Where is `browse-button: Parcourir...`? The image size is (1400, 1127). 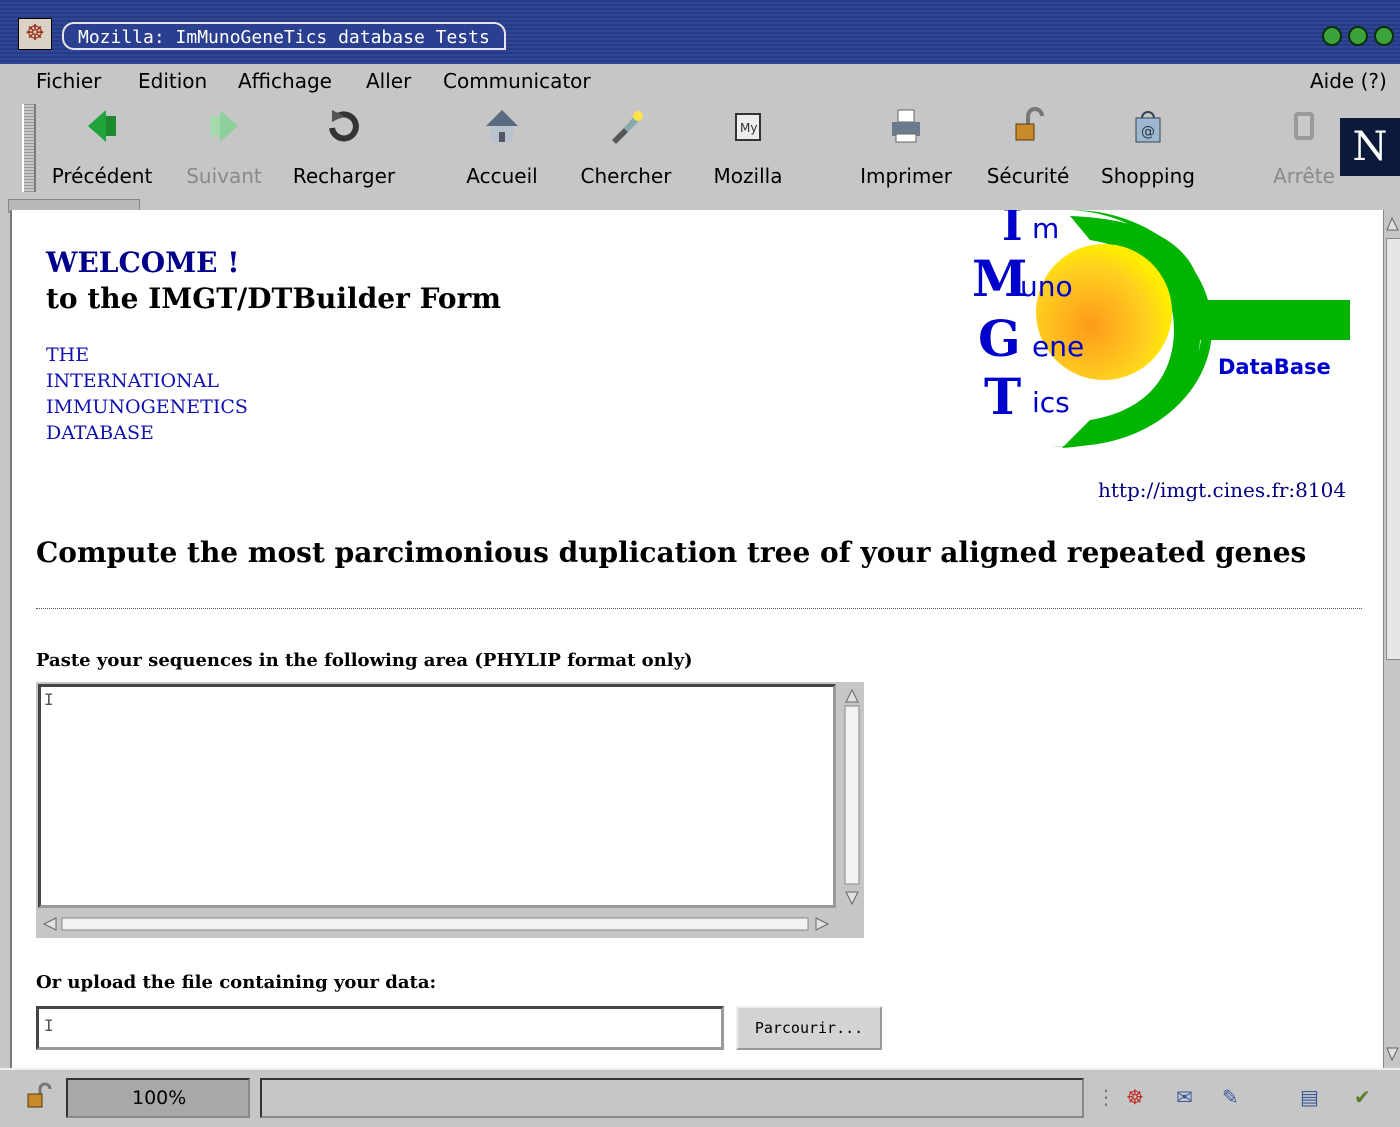 browse-button: Parcourir... is located at coordinates (809, 1028).